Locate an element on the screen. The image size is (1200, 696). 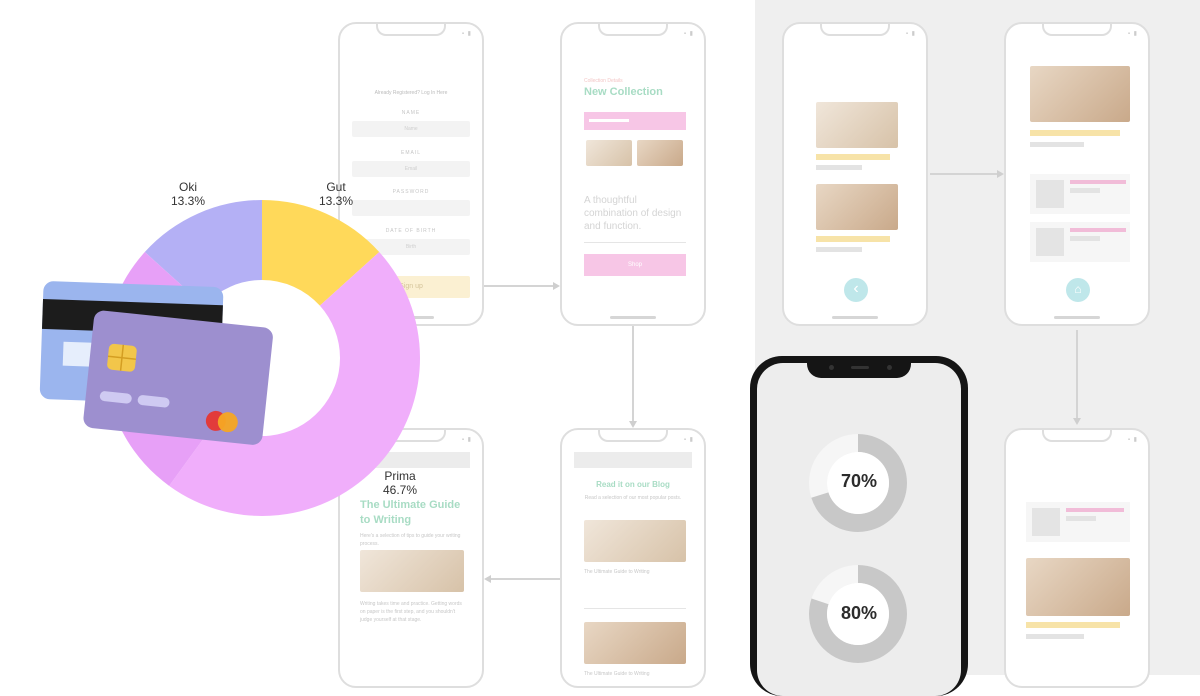
slice-name: Gut is located at coordinates (336, 187).